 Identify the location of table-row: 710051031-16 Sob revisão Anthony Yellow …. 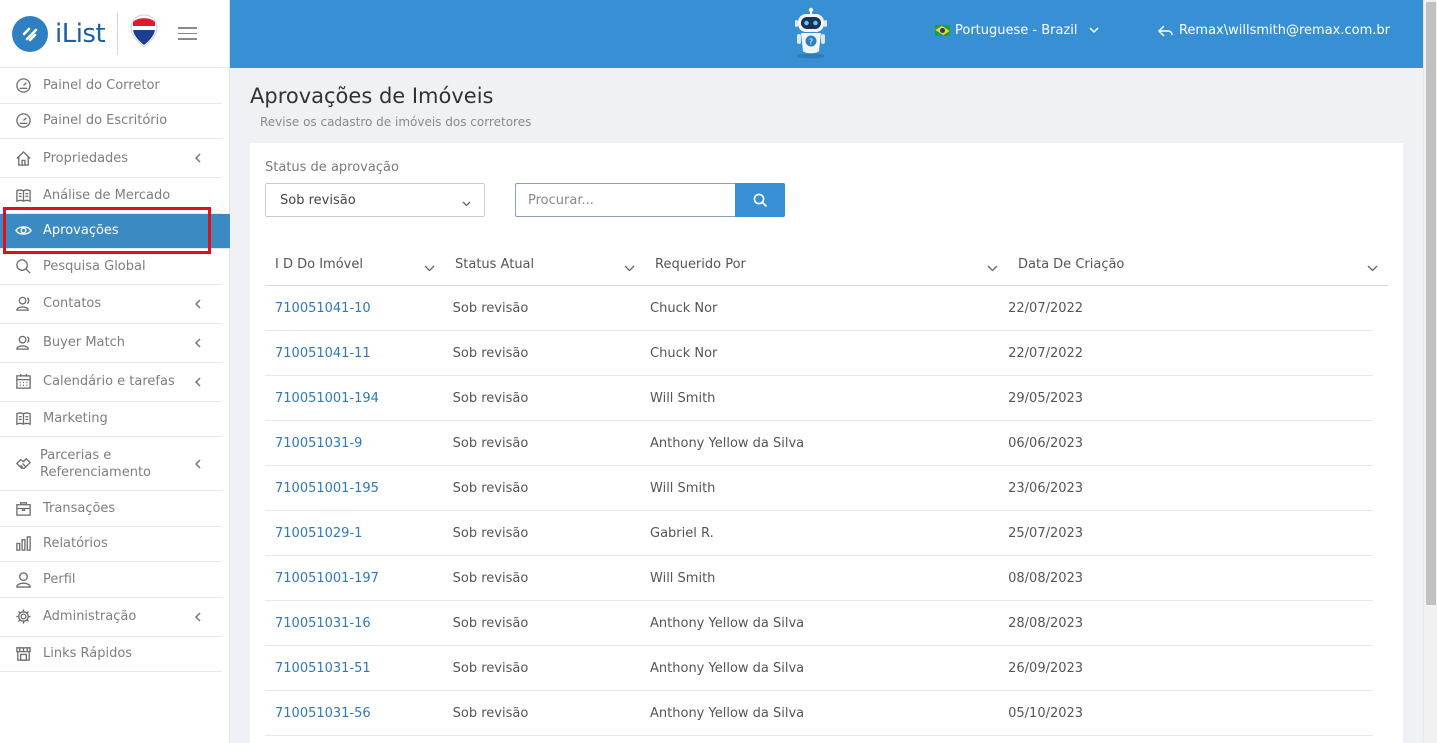
(819, 623).